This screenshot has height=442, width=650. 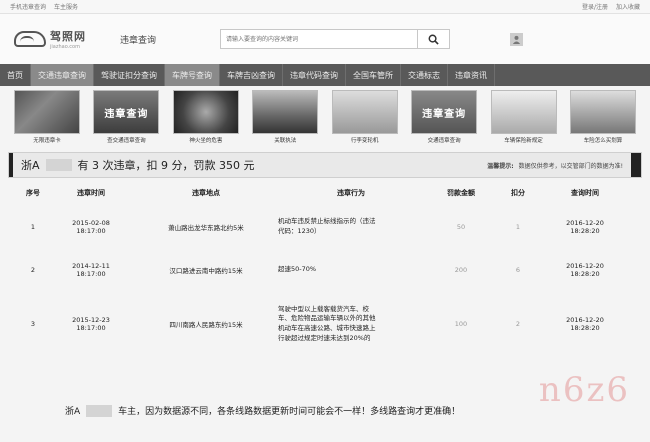 What do you see at coordinates (351, 193) in the screenshot?
I see `col-act: 违章行为` at bounding box center [351, 193].